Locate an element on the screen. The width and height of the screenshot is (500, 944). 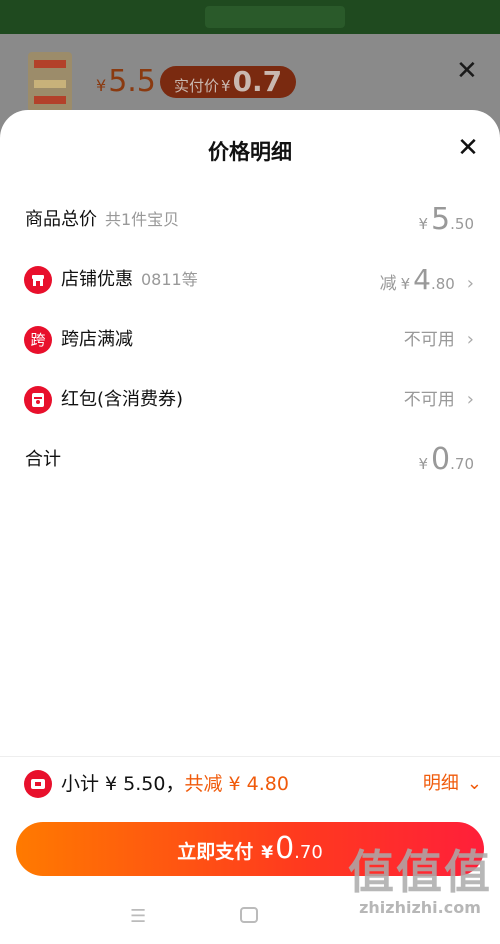
row-sub: 0811等 is located at coordinates (169, 279).